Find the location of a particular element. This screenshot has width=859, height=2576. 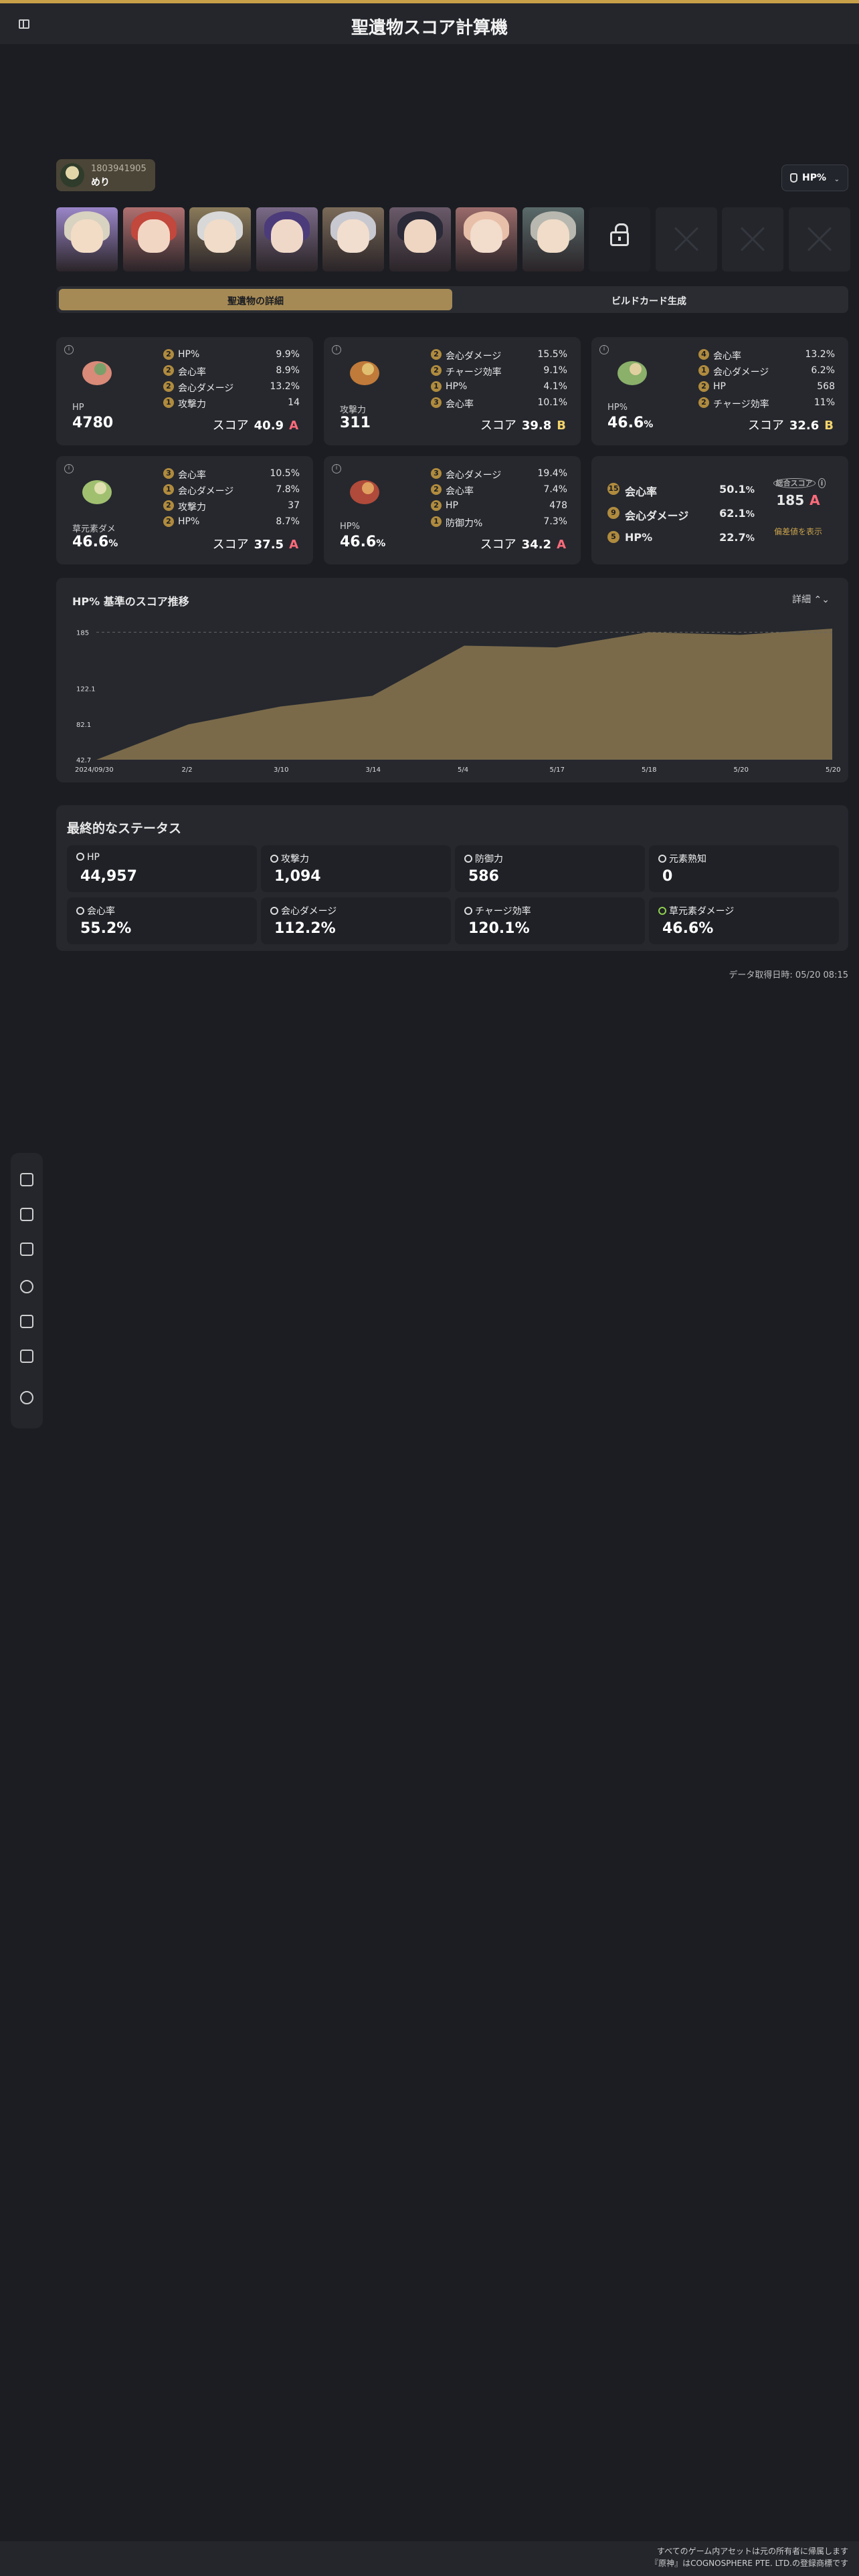

show-deviation-link: 偏差値を表示 is located at coordinates (798, 531).